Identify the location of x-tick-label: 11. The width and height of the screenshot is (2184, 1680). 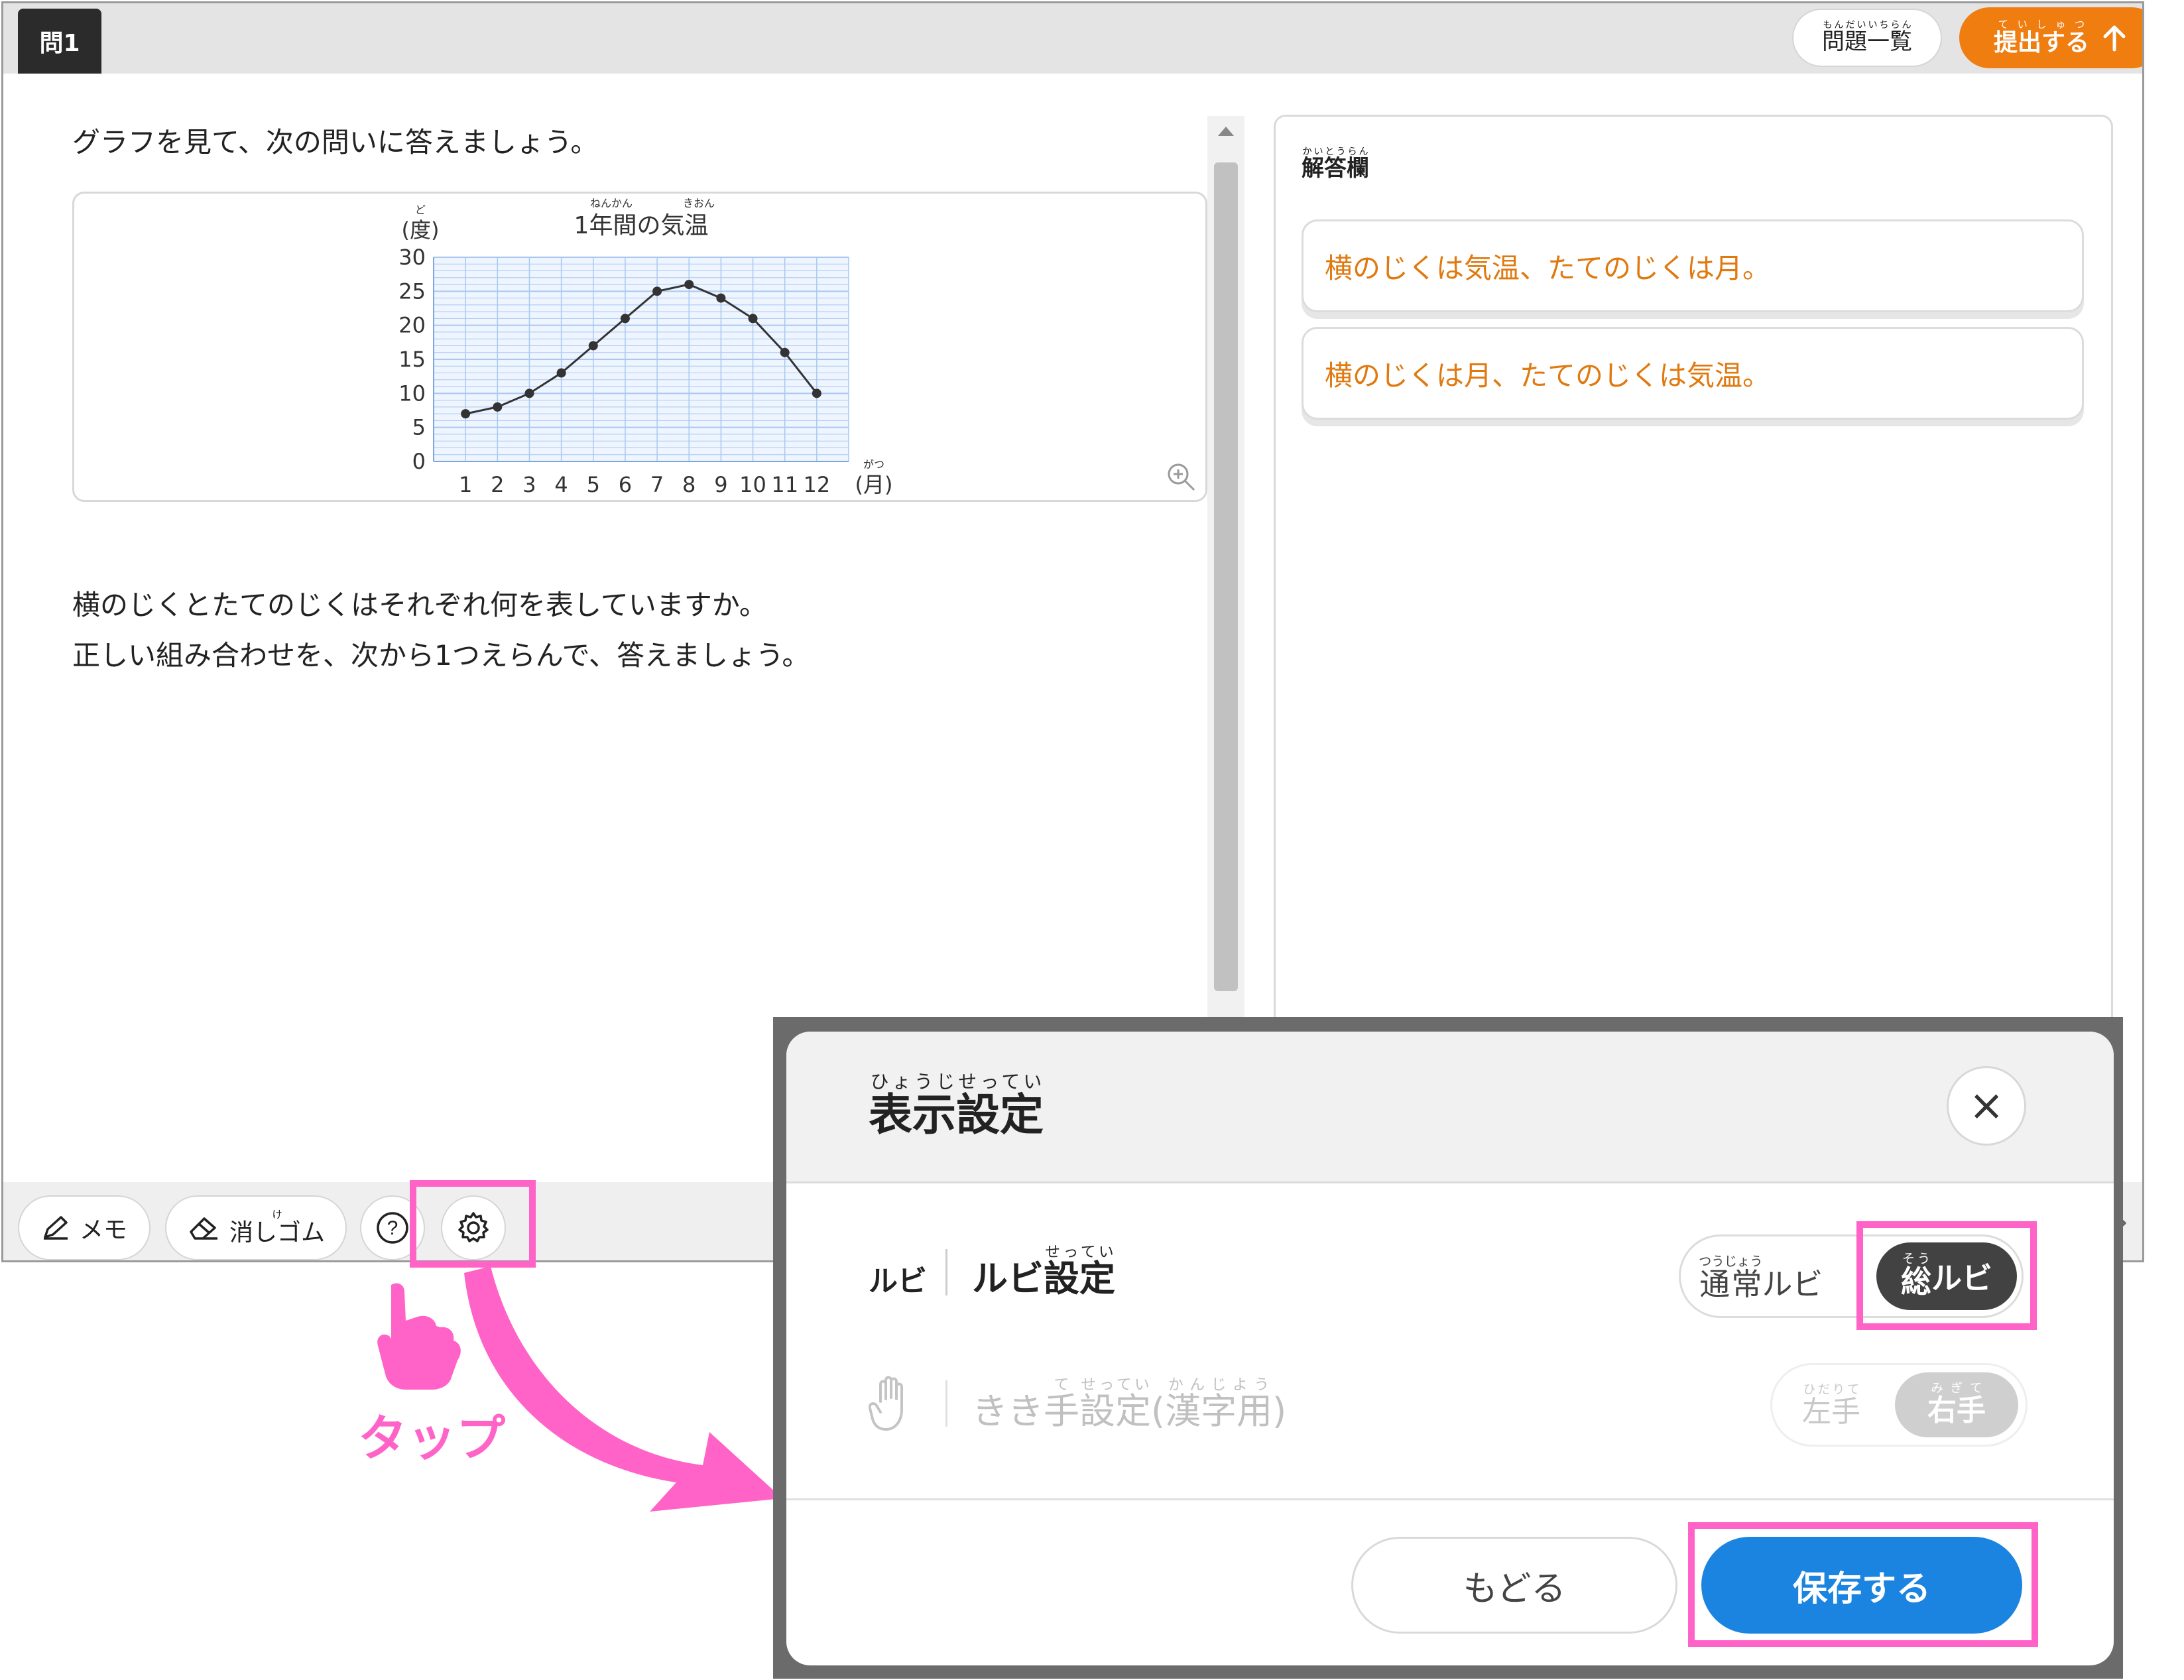
(784, 484).